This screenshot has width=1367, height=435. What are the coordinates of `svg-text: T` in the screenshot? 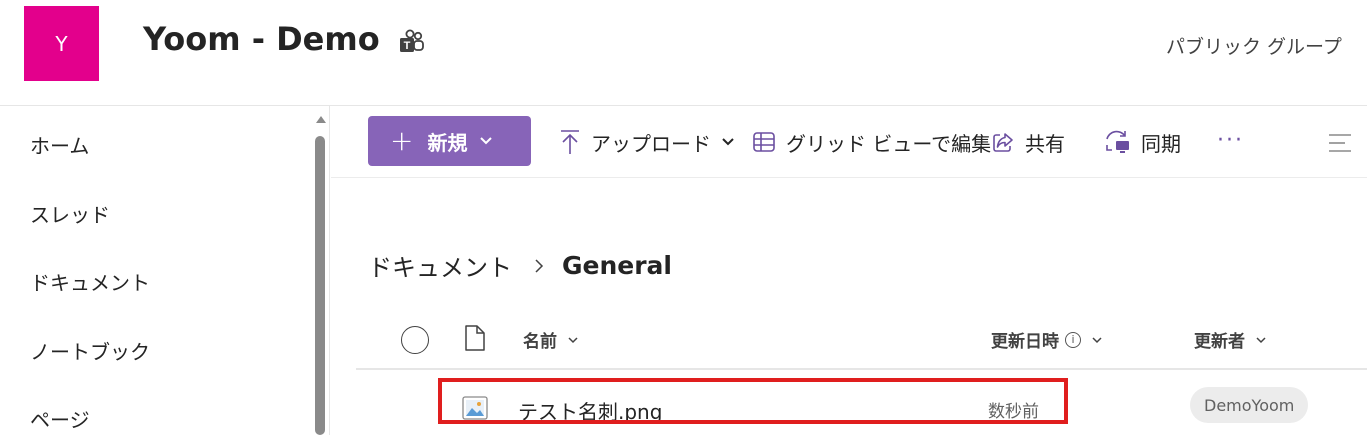 It's located at (407, 46).